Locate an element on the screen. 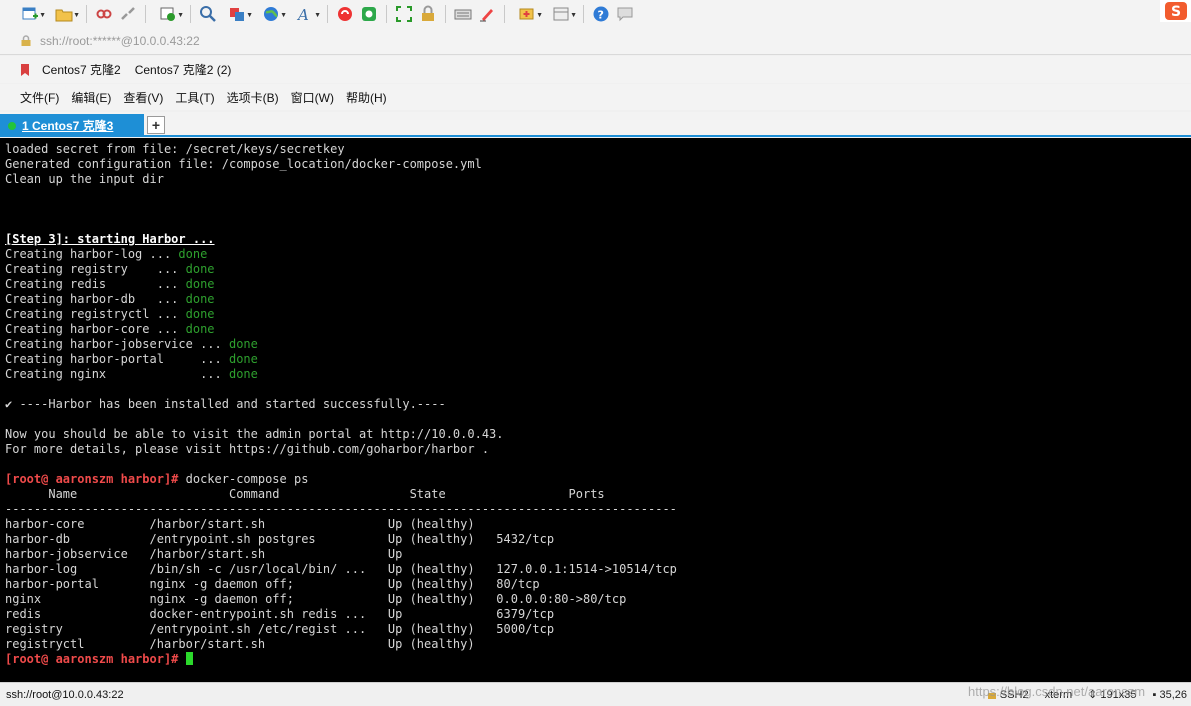  creating-line: Creating harbor-log ... done is located at coordinates (595, 254).